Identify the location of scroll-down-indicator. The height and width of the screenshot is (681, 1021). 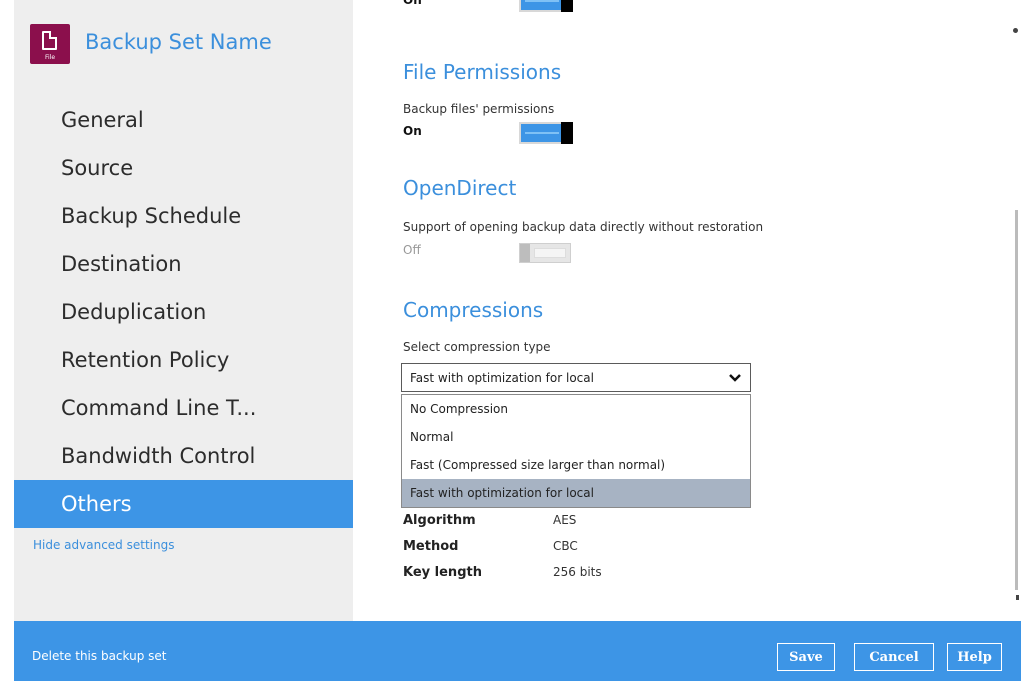
(1017, 597).